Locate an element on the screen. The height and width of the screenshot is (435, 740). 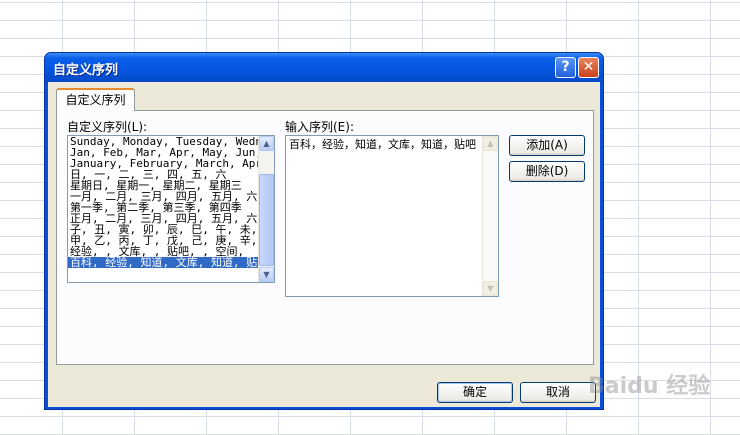
list-item: January, February, March, April is located at coordinates (163, 163).